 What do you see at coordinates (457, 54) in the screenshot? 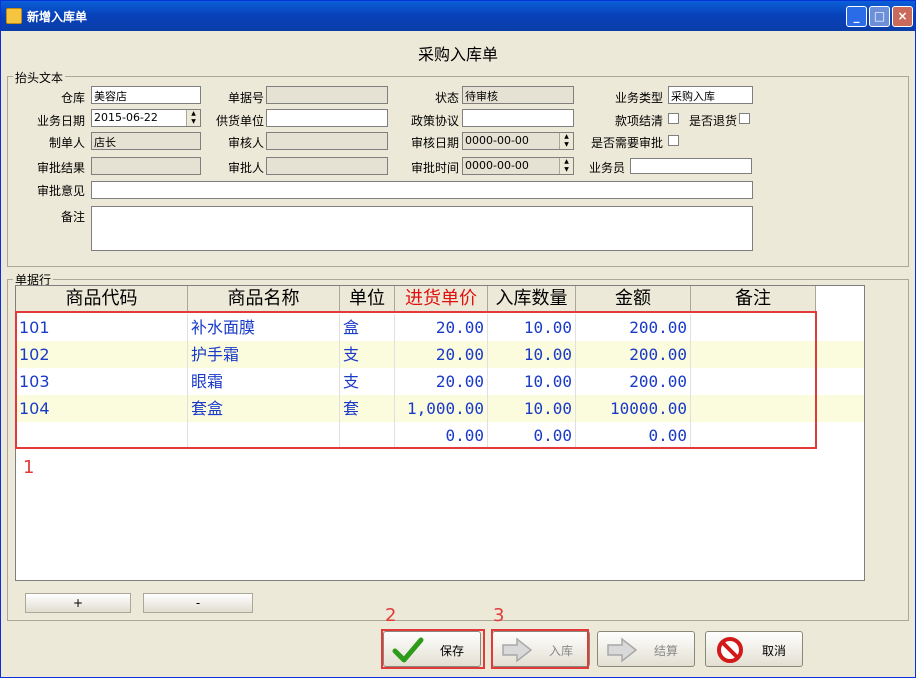
I see `form-title: 采购入库单` at bounding box center [457, 54].